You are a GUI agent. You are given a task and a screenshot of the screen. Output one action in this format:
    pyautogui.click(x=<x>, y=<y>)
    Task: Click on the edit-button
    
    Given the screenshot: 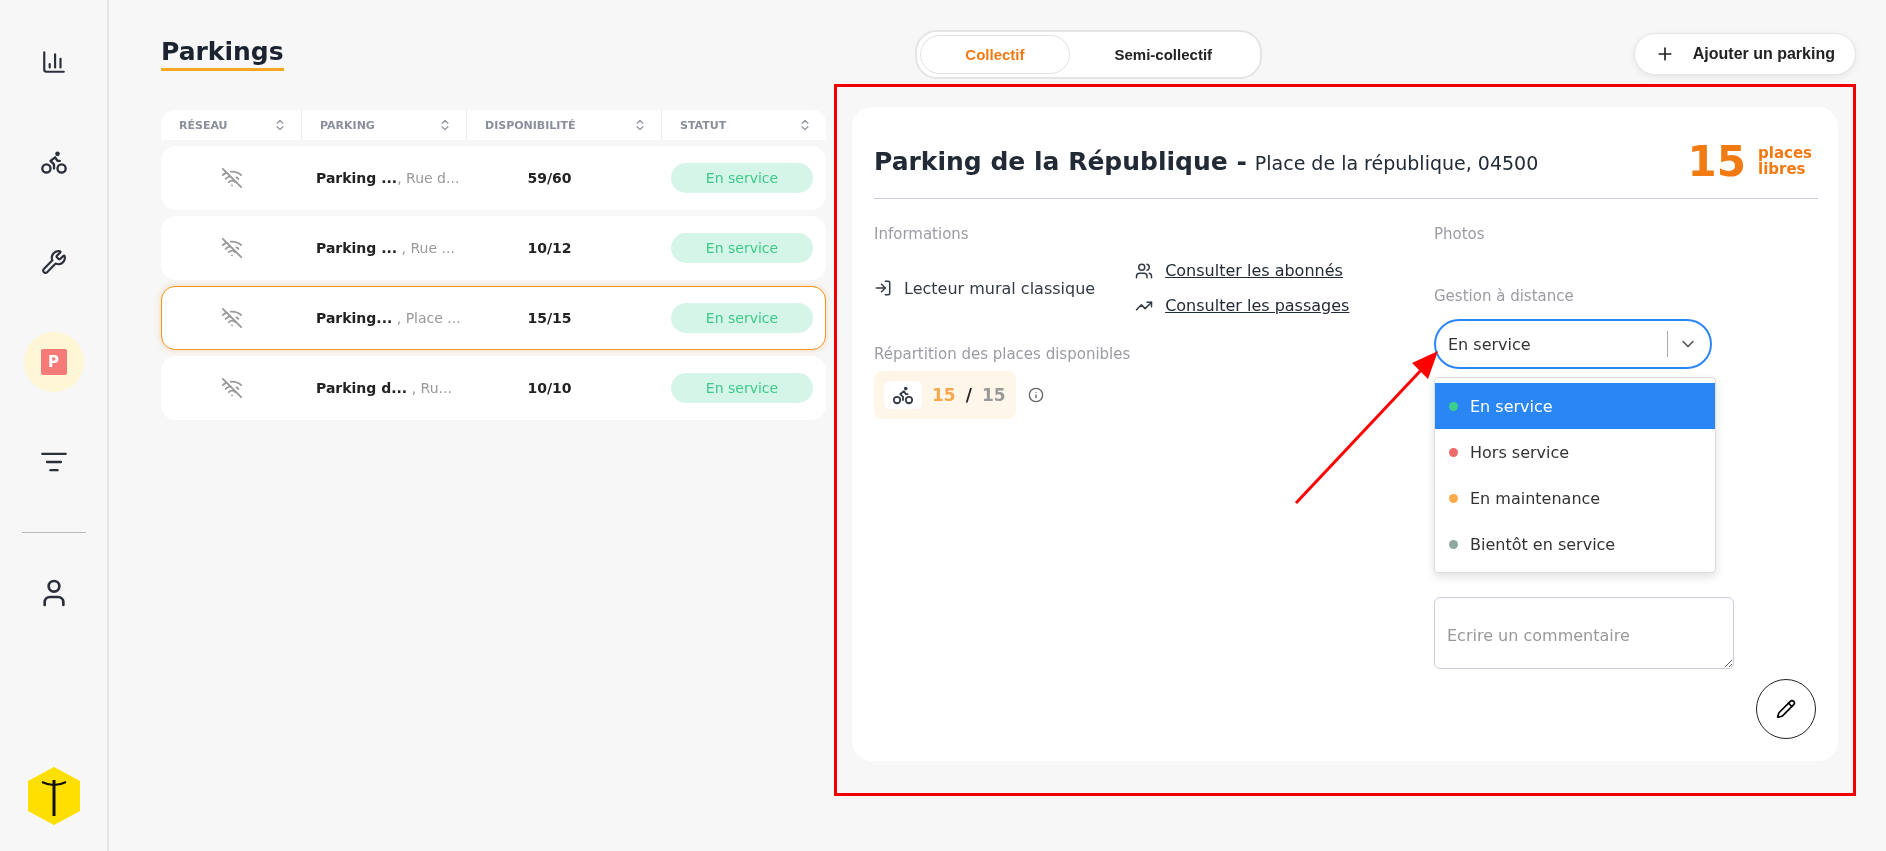 What is the action you would take?
    pyautogui.click(x=1786, y=709)
    